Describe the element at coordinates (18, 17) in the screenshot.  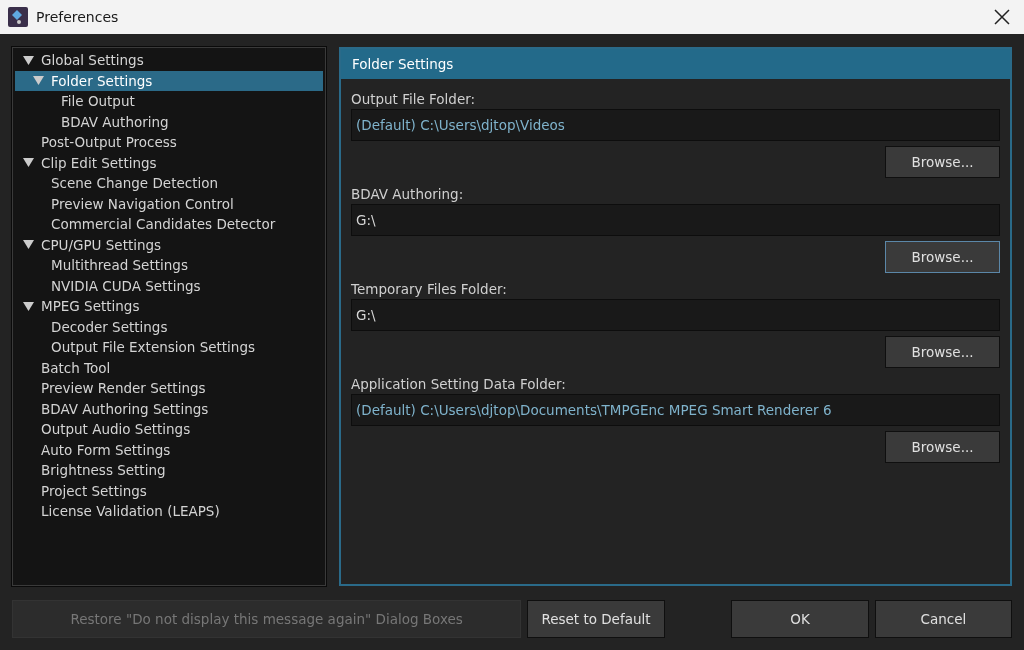
I see `app-icon` at that location.